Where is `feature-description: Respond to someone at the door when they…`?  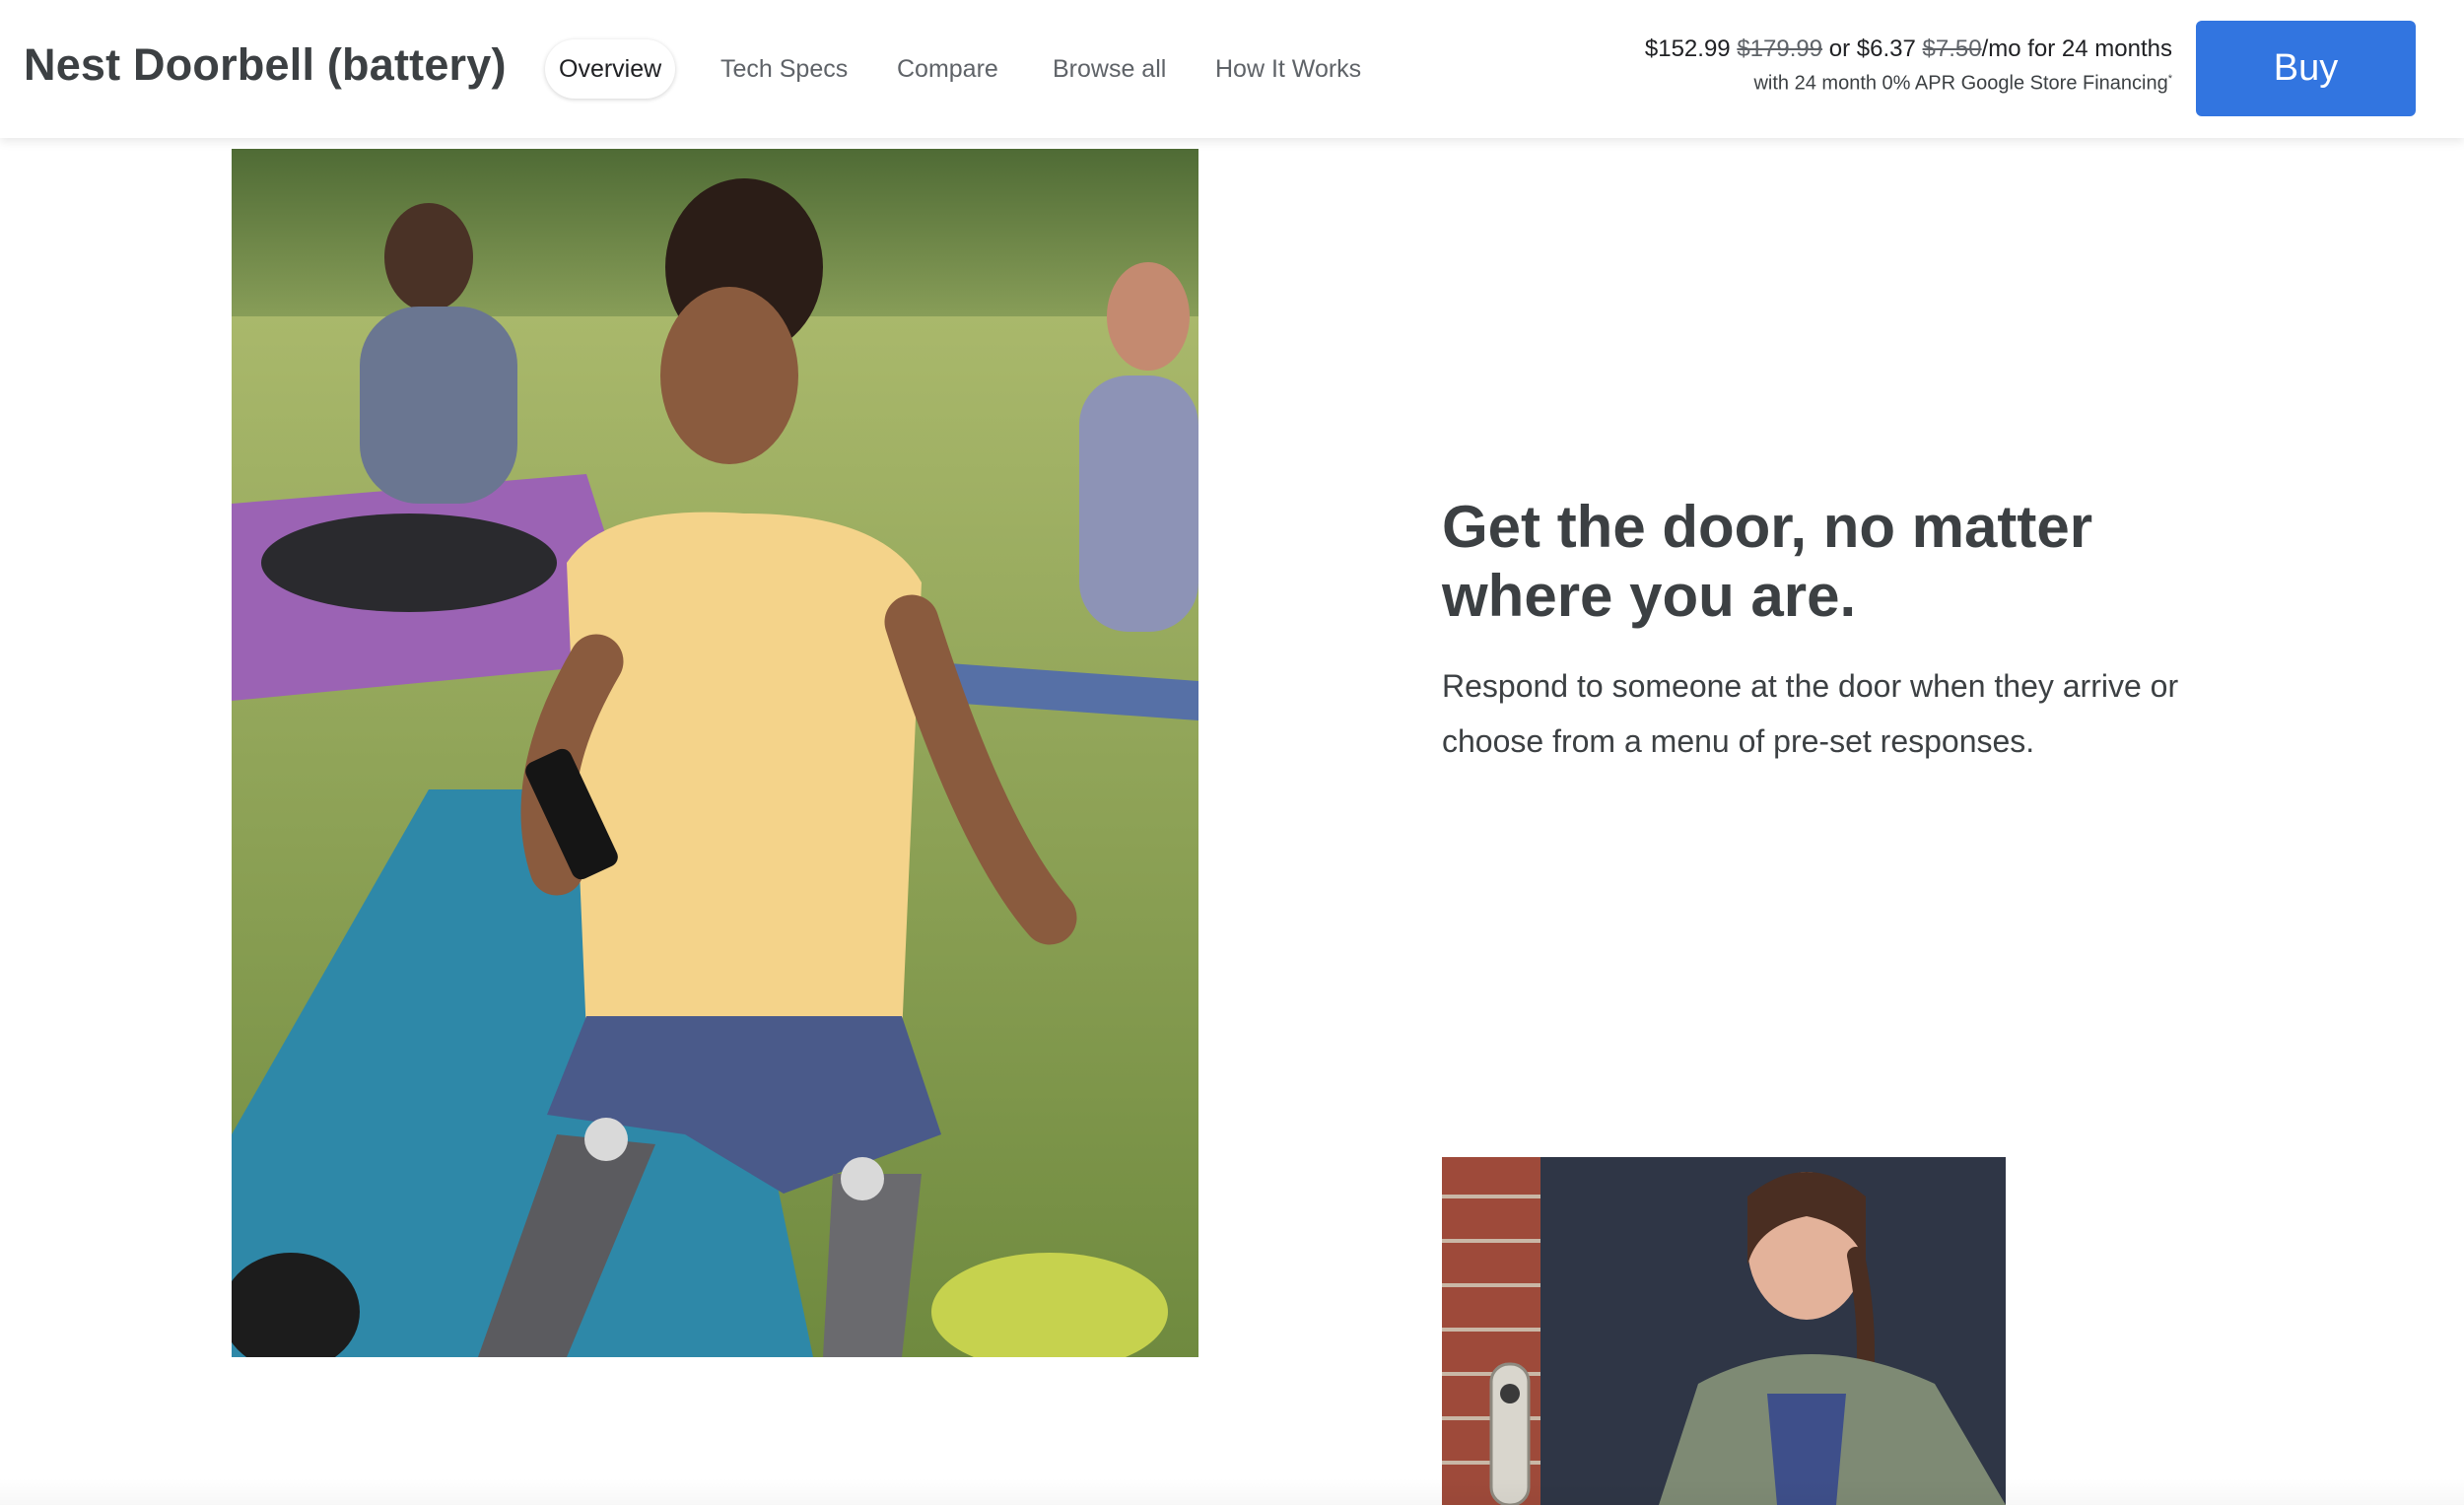
feature-description: Respond to someone at the door when they… is located at coordinates (1810, 713).